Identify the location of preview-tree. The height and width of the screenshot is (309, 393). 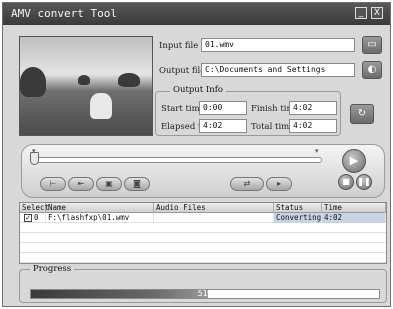
(33, 82).